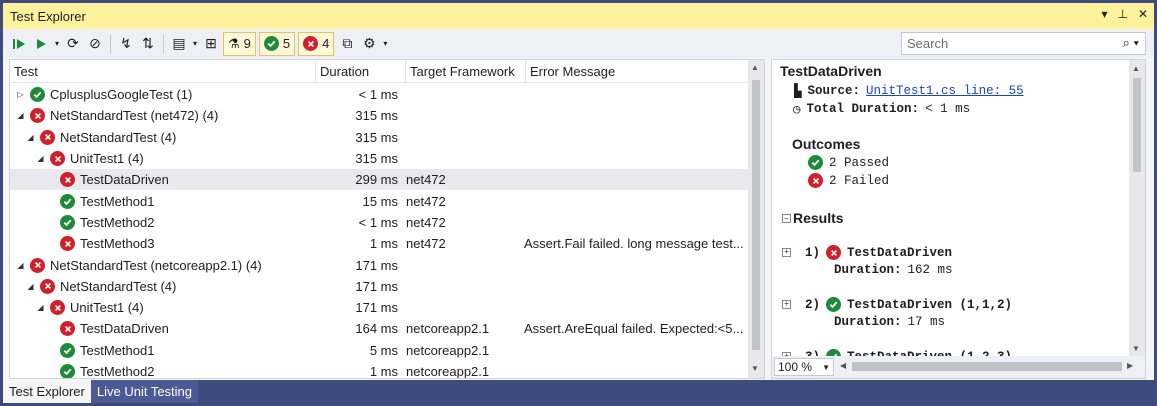  What do you see at coordinates (126, 44) in the screenshot?
I see `debug-icon: ↯` at bounding box center [126, 44].